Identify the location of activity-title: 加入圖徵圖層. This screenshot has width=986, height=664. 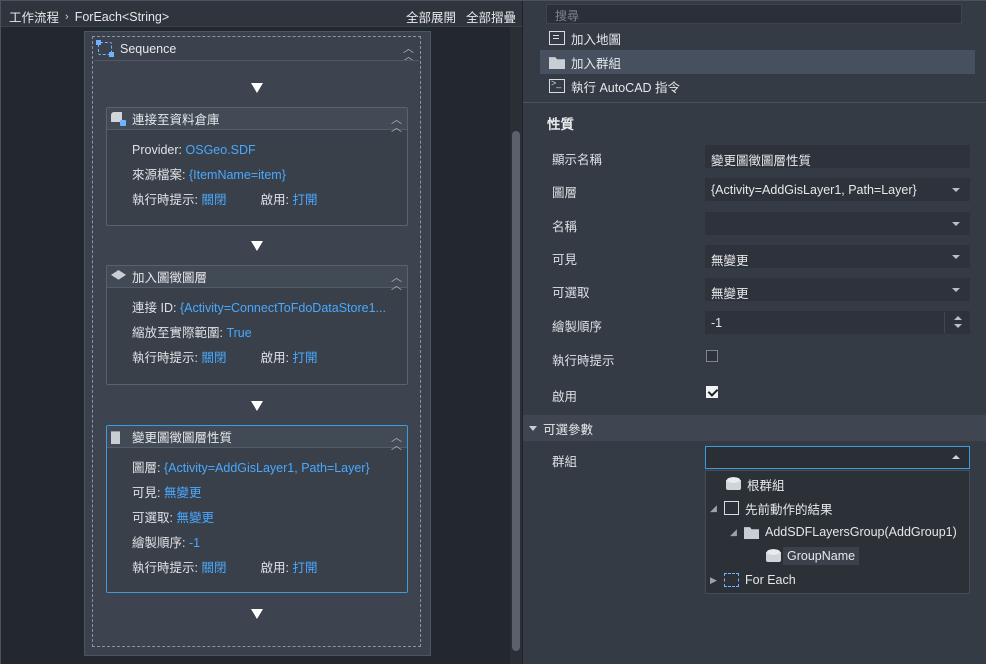
(170, 278).